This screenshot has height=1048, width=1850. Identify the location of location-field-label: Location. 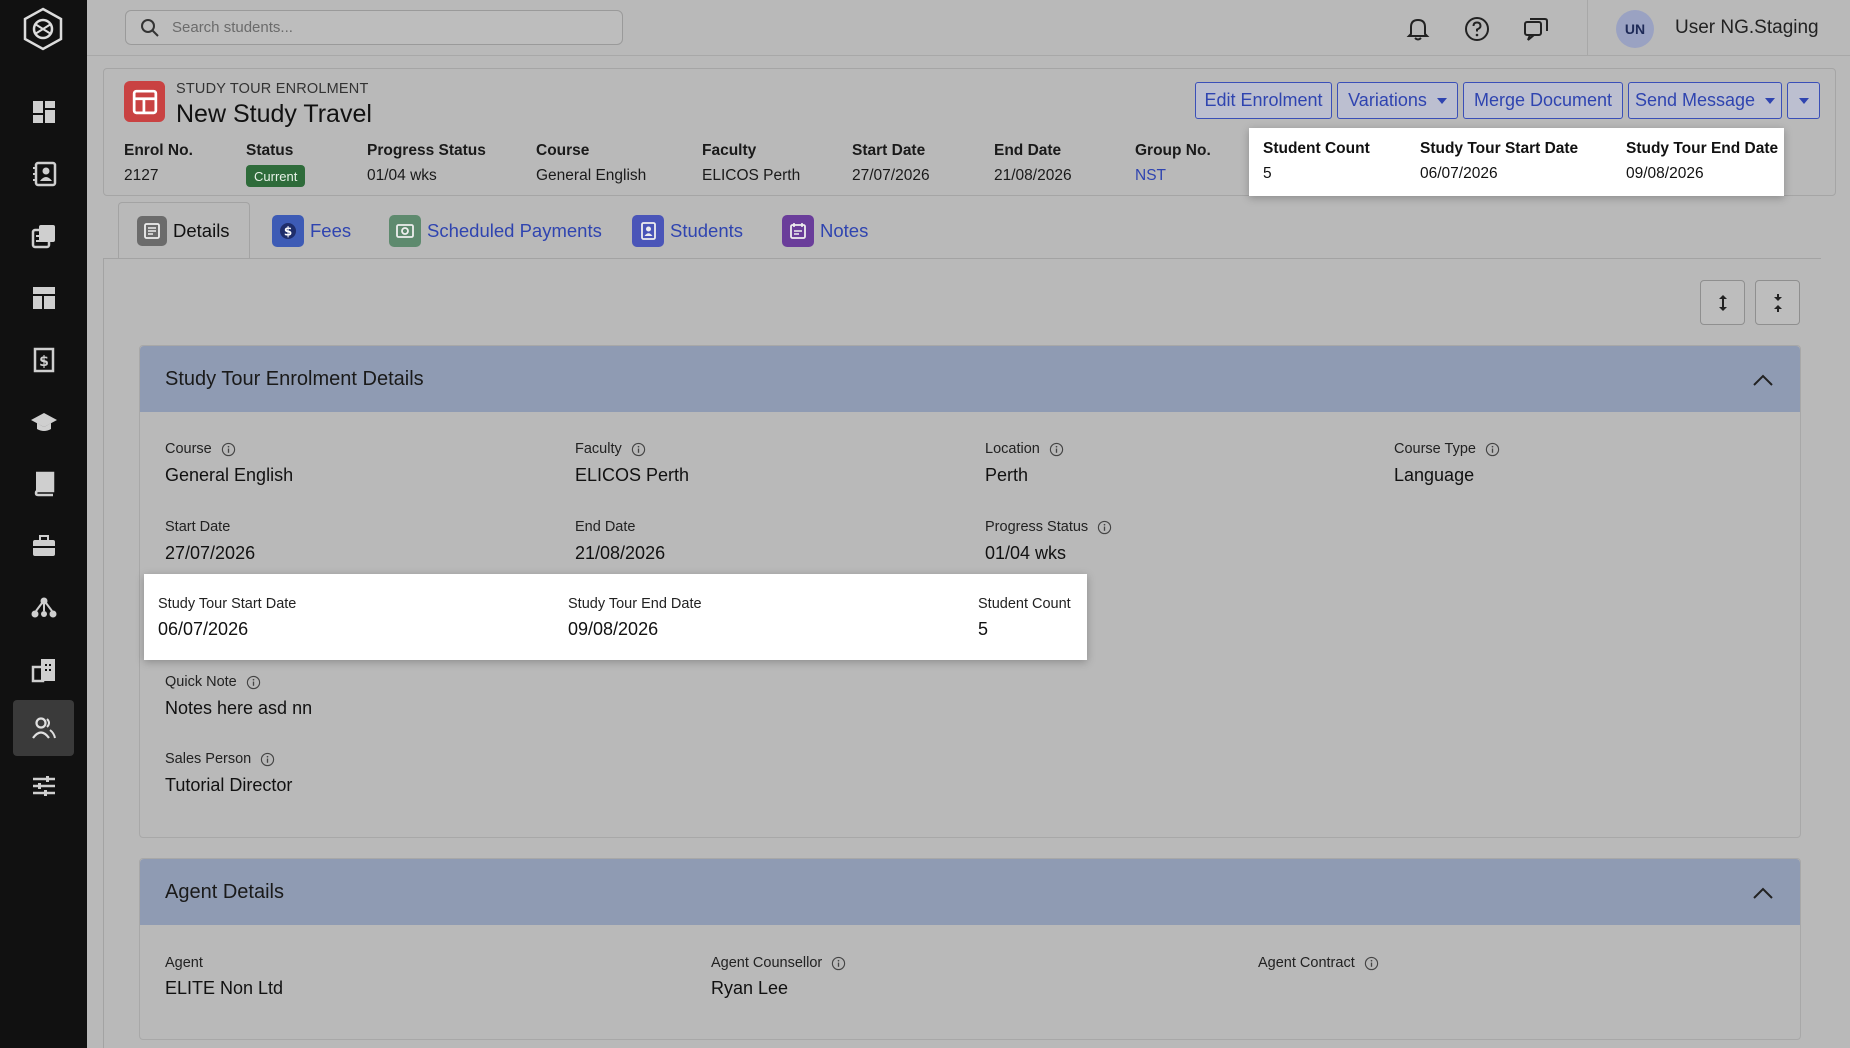
(1024, 449).